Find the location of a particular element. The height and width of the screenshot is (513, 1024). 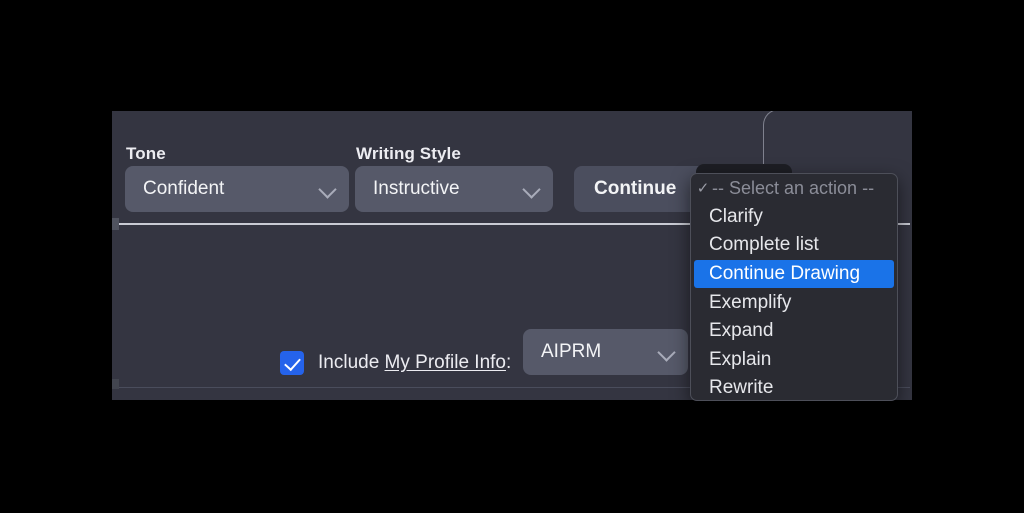

include-profile-checkbox is located at coordinates (292, 363).